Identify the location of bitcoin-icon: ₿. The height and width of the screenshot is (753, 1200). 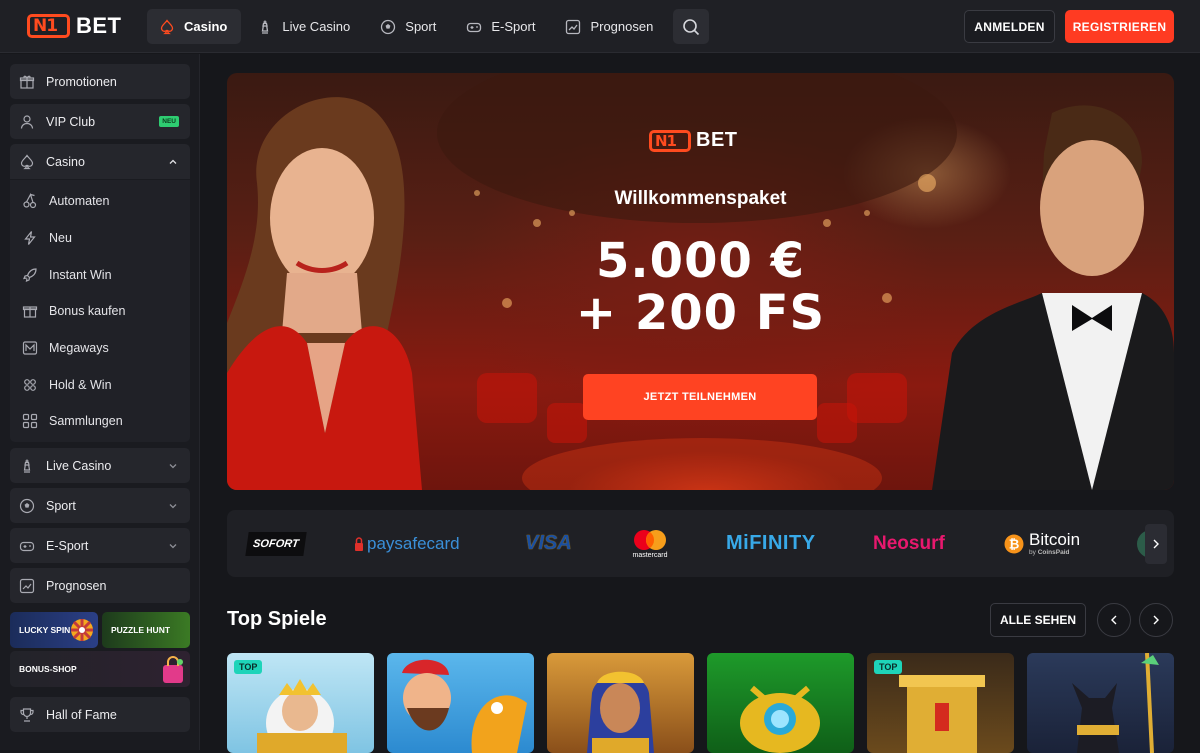
(1014, 543).